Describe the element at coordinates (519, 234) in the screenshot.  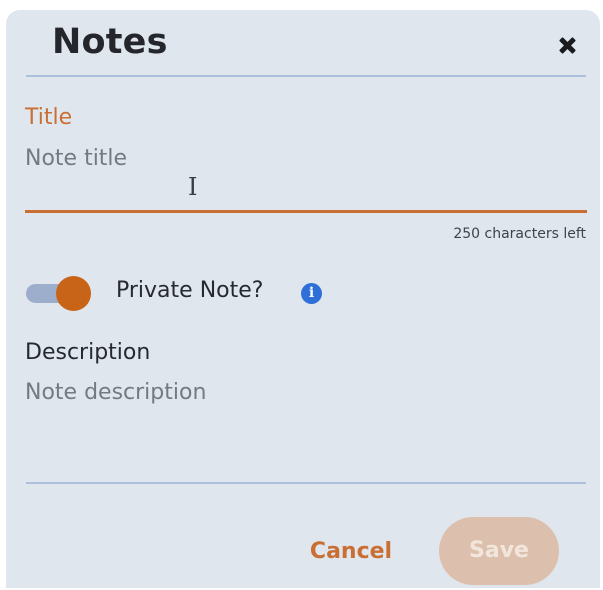
I see `character-counter: 250 characters left` at that location.